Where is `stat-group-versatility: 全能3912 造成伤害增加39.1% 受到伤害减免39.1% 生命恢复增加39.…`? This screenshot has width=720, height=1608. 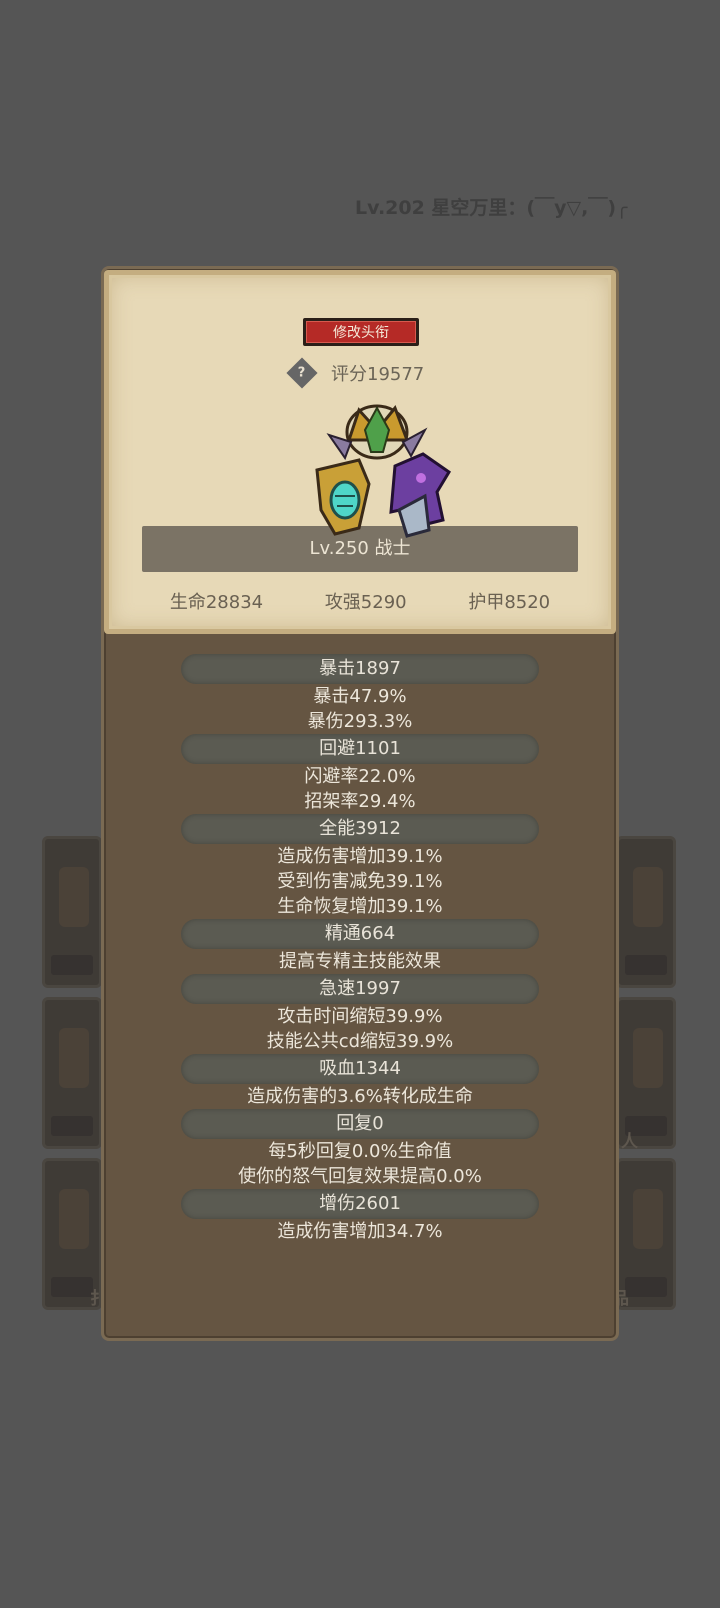 stat-group-versatility: 全能3912 造成伤害增加39.1% 受到伤害减免39.1% 生命恢复增加39.… is located at coordinates (360, 866).